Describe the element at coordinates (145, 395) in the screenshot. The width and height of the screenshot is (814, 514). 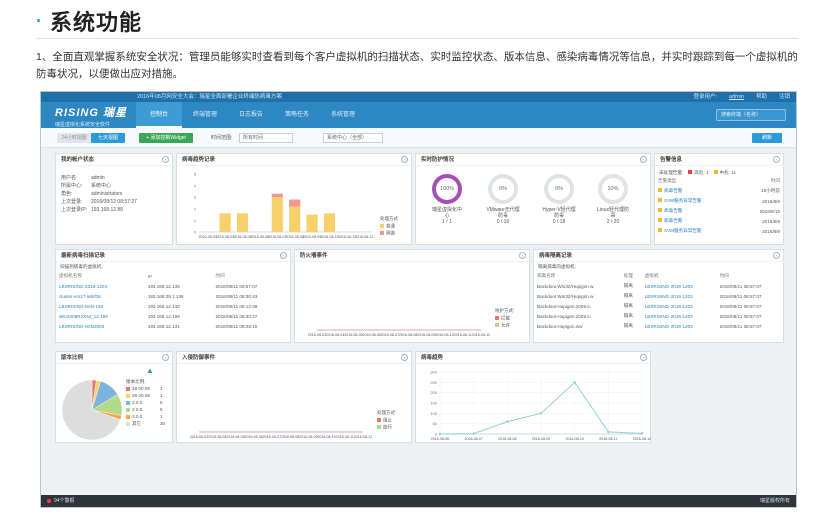
I see `version-legend-item: 28.00.08 1` at that location.